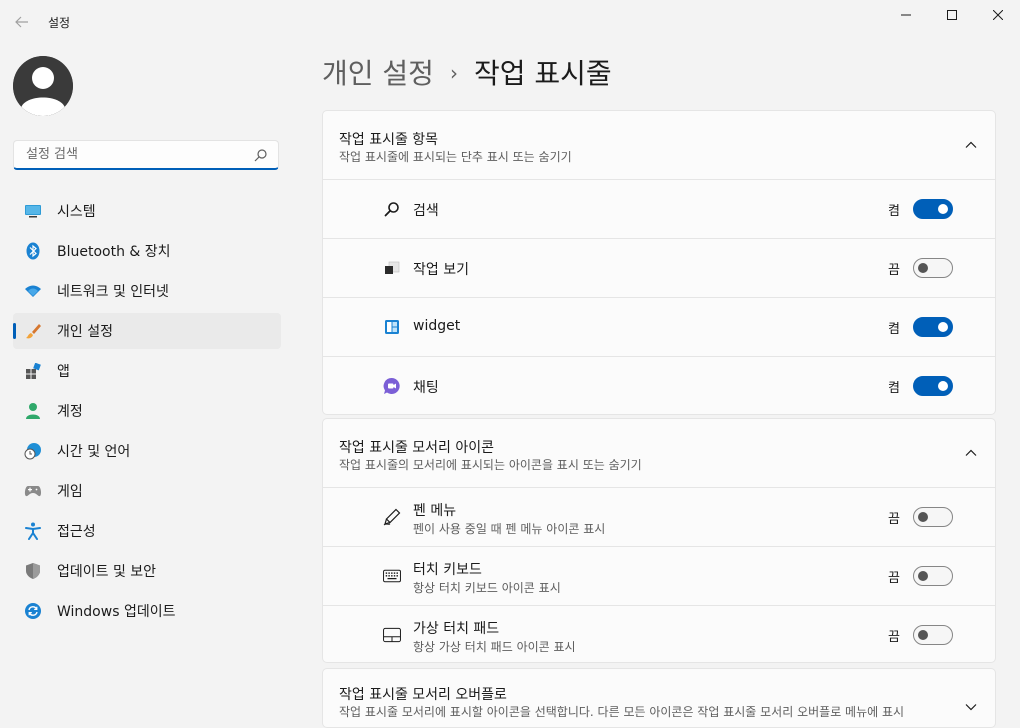 The image size is (1020, 728). I want to click on row-label: widget, so click(437, 326).